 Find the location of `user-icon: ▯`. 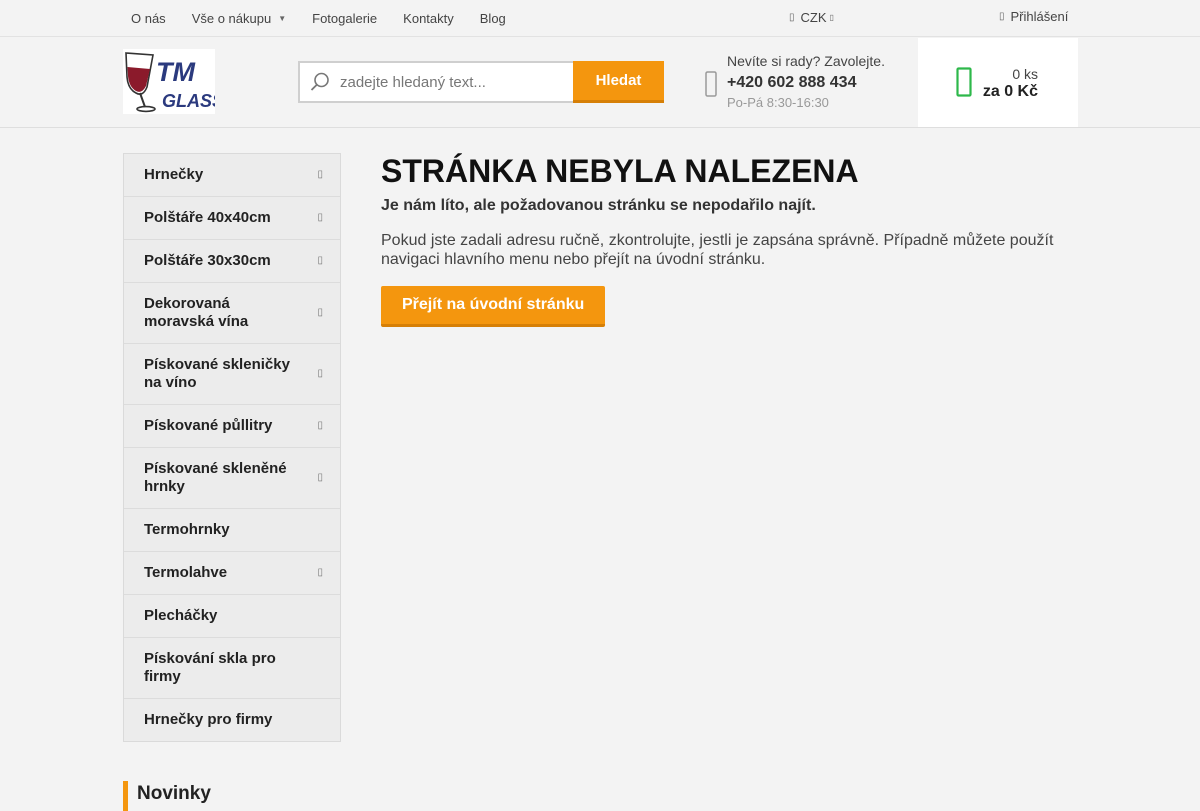

user-icon: ▯ is located at coordinates (1002, 16).